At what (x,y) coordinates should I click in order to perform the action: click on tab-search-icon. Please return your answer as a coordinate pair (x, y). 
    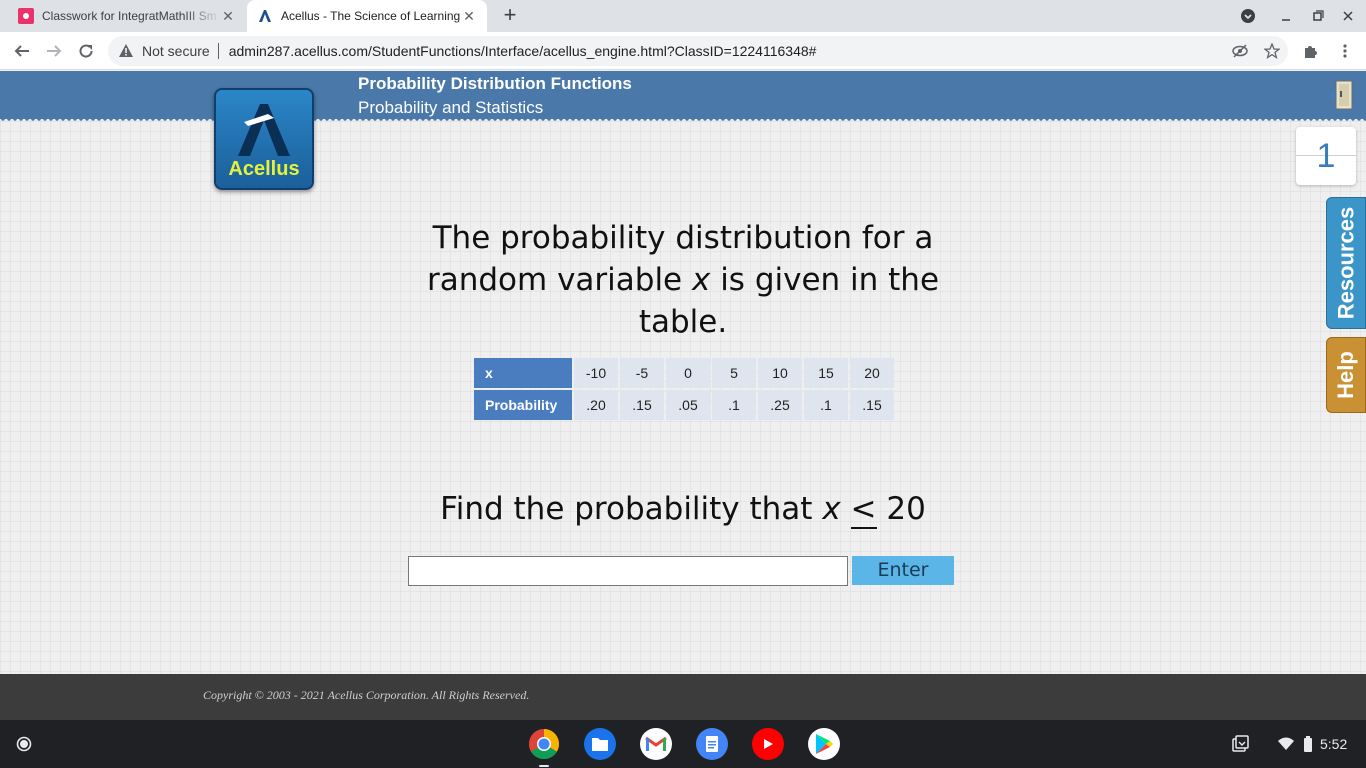
    Looking at the image, I should click on (1248, 16).